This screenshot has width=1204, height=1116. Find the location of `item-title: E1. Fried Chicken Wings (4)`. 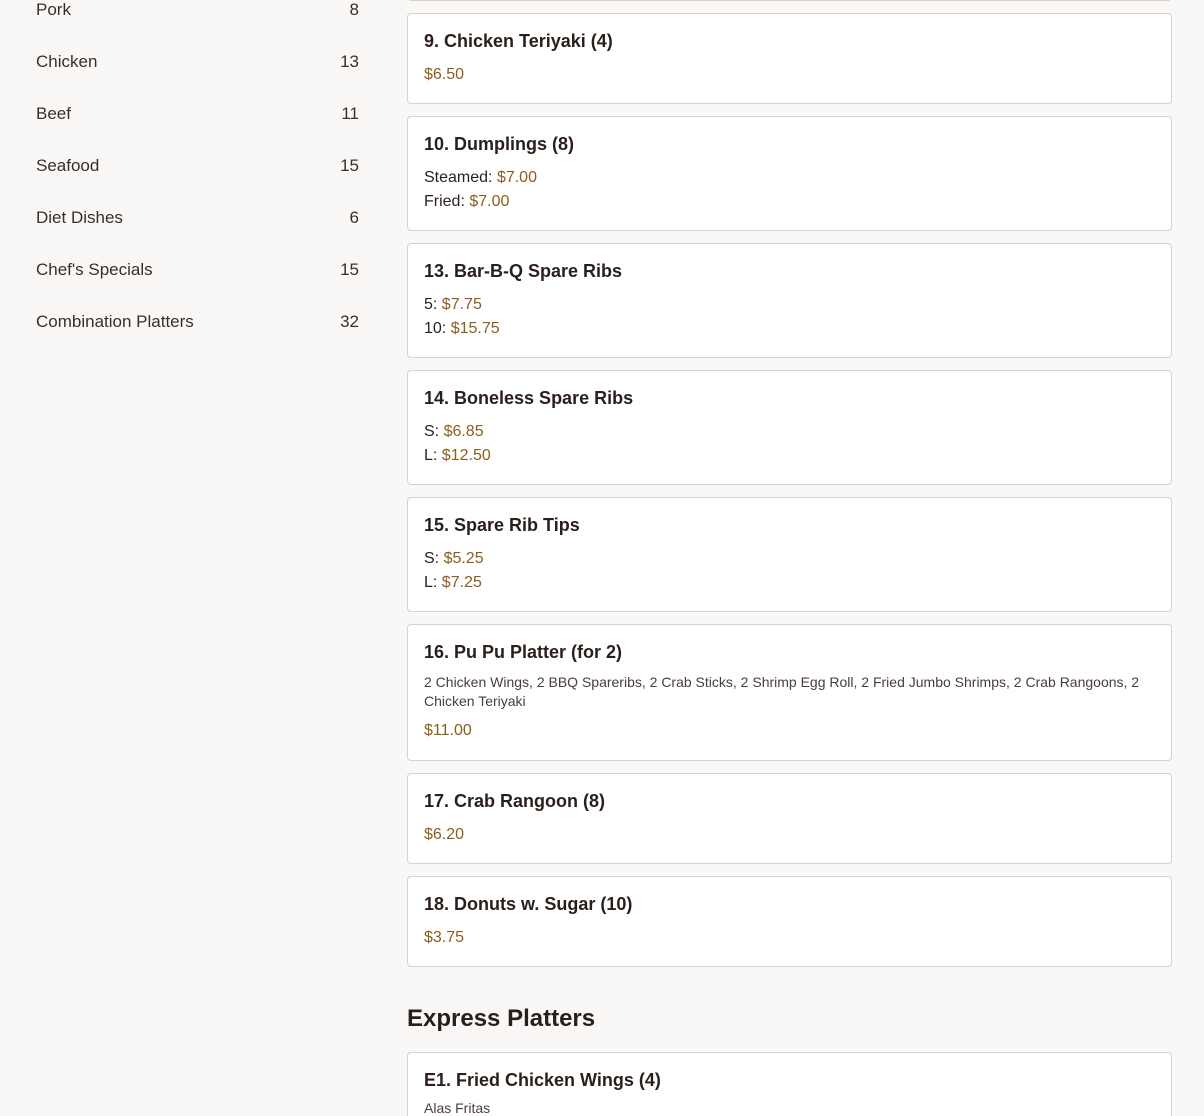

item-title: E1. Fried Chicken Wings (4) is located at coordinates (542, 1080).